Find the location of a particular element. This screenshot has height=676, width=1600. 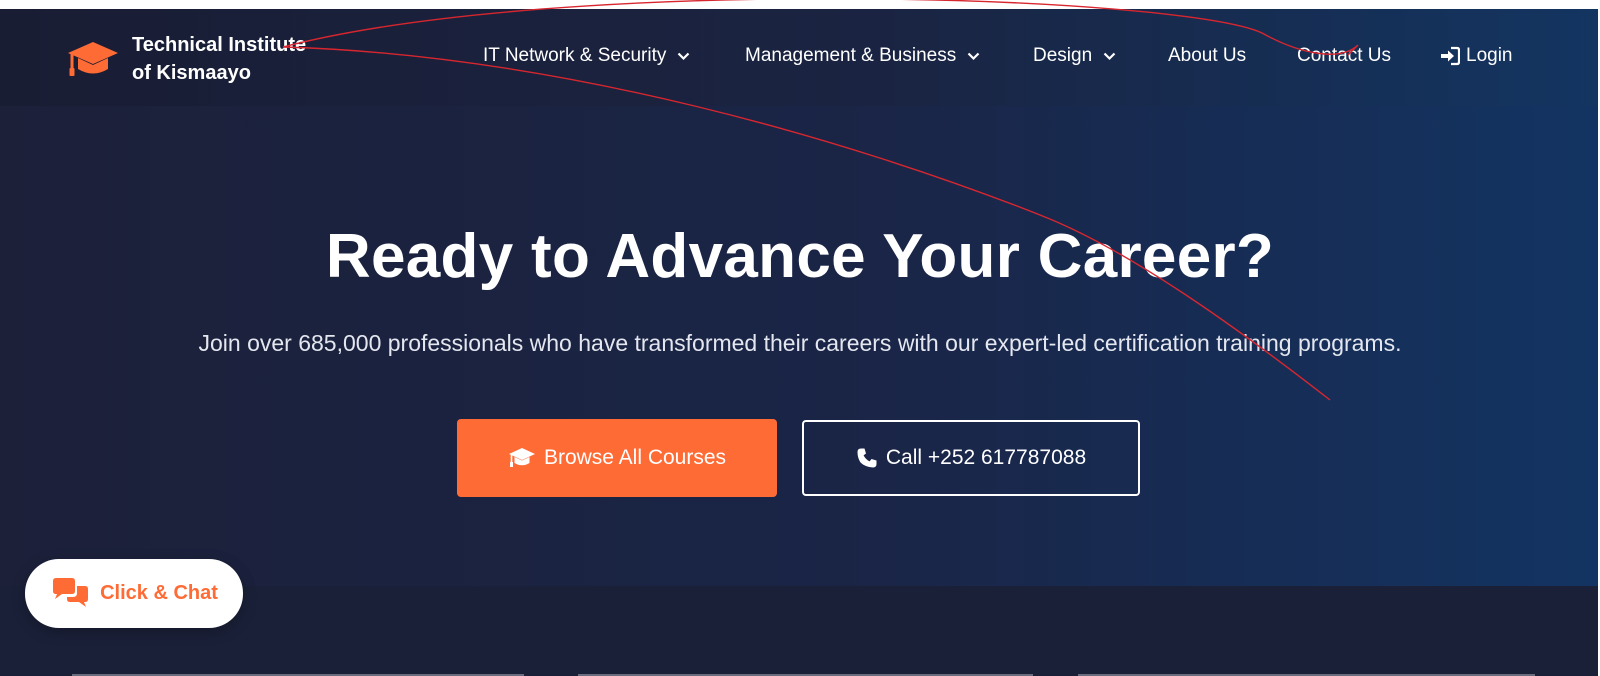

hero-title: Ready to Advance Your Career? is located at coordinates (800, 256).